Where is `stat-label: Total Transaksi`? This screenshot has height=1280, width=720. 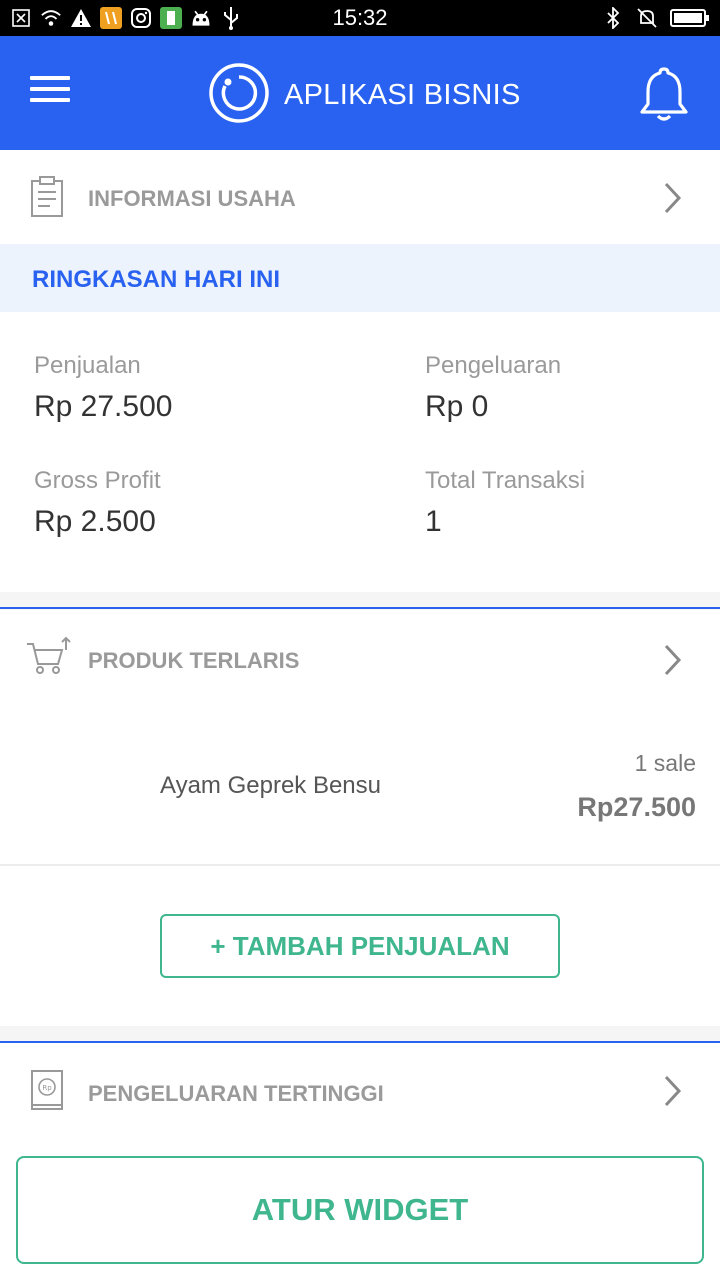 stat-label: Total Transaksi is located at coordinates (505, 480).